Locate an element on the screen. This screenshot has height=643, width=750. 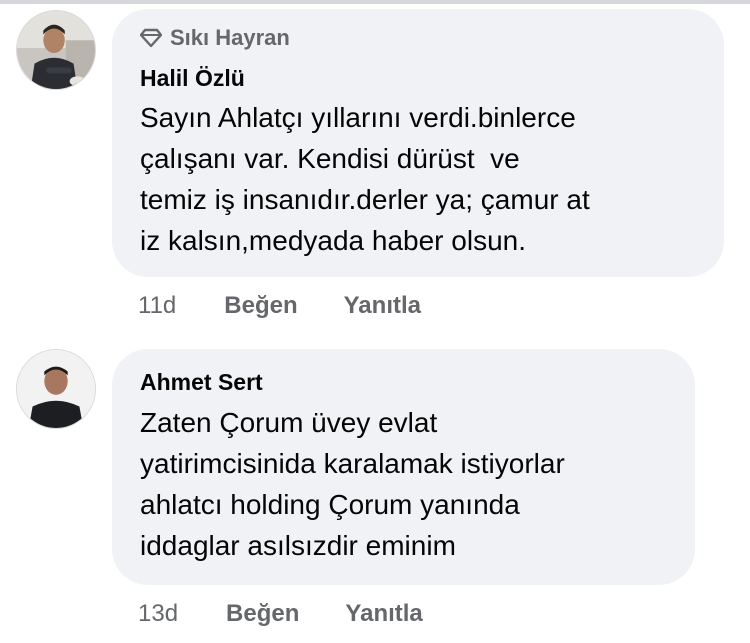
comment-text-line: iz kalsın,medyada haber olsun. is located at coordinates (333, 240).